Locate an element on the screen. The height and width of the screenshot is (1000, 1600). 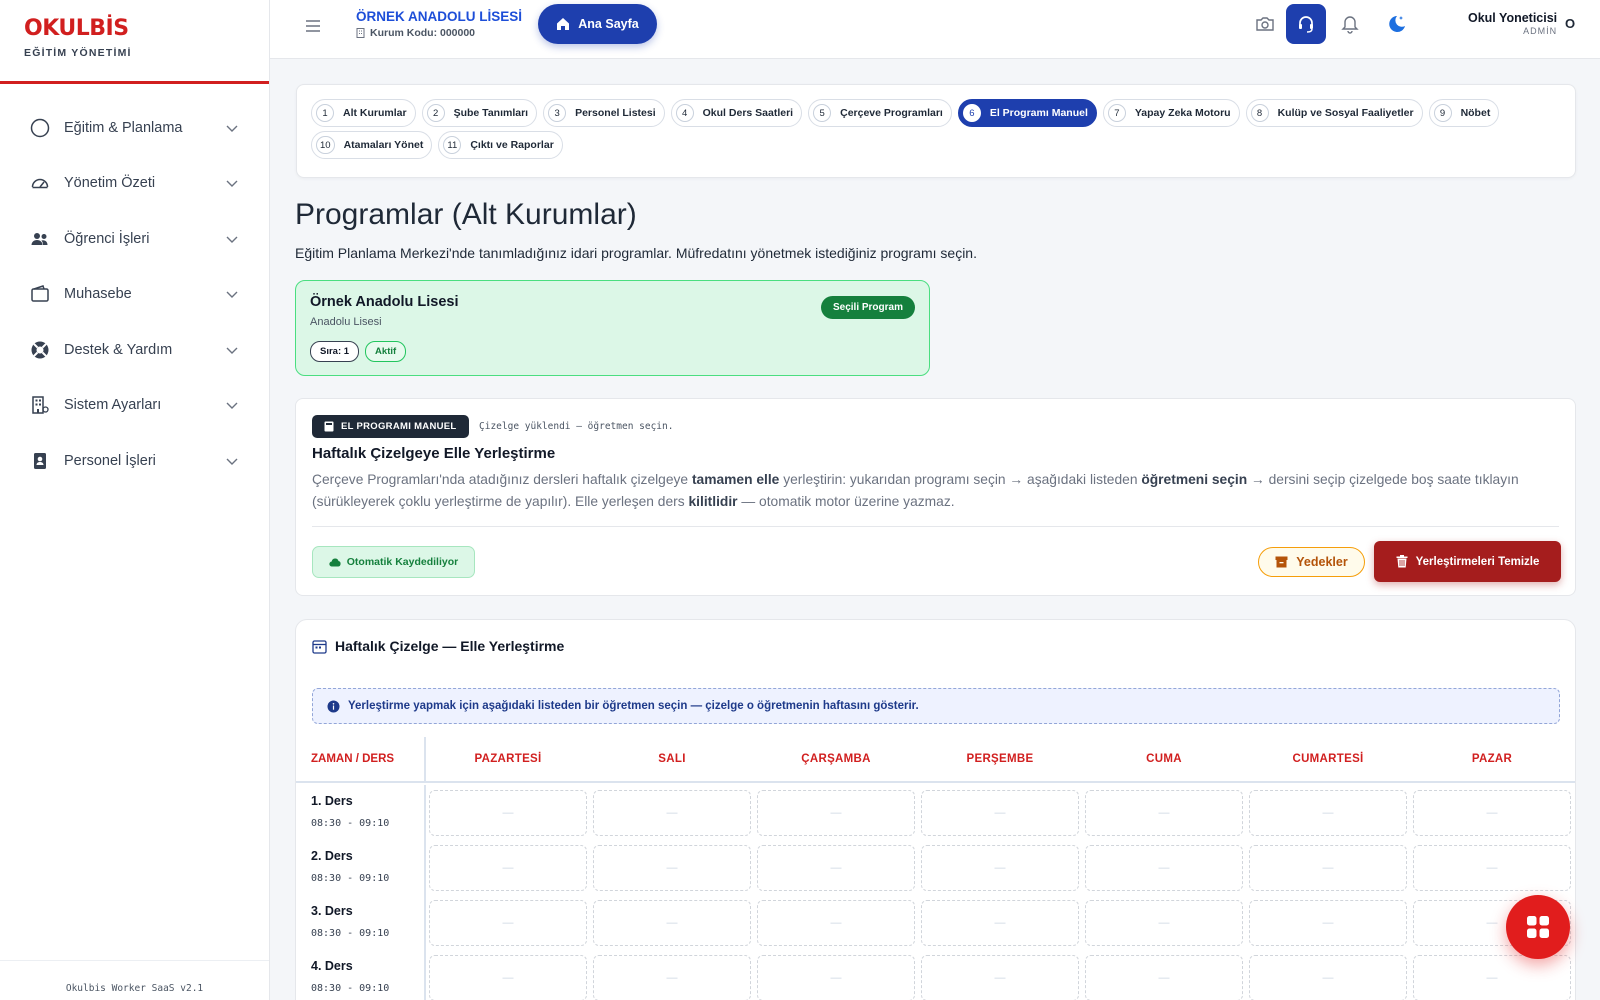
menu-icon is located at coordinates (313, 26).